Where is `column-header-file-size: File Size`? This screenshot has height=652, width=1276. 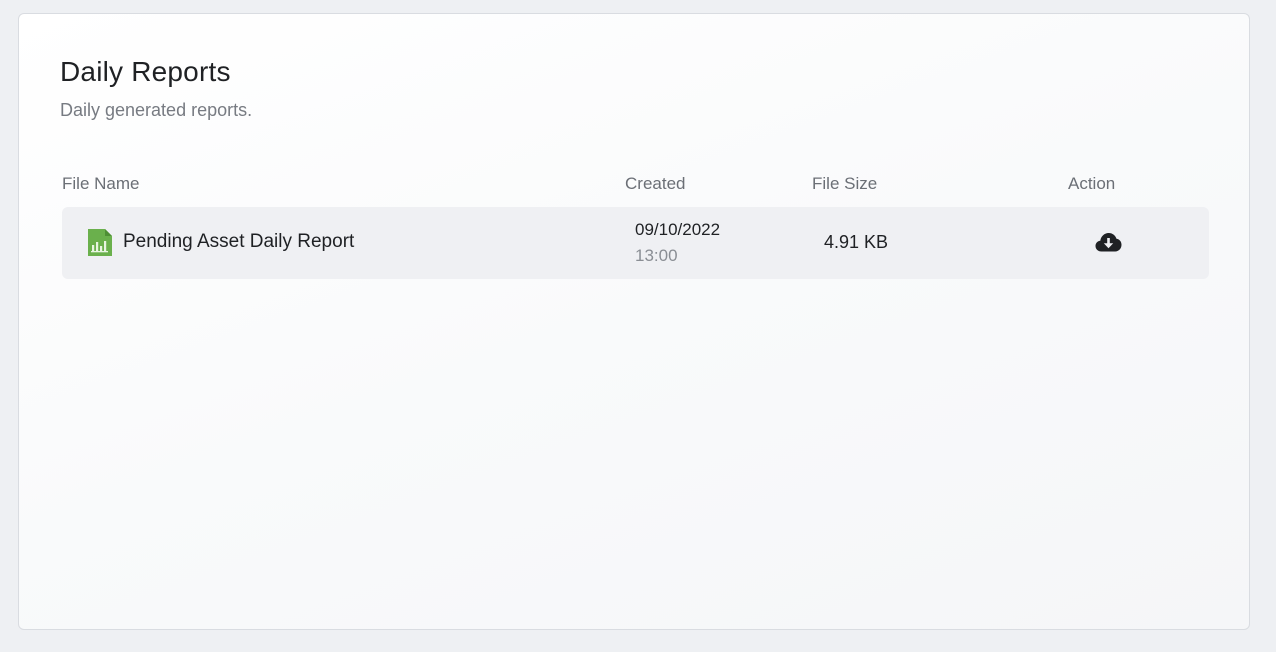 column-header-file-size: File Size is located at coordinates (845, 183).